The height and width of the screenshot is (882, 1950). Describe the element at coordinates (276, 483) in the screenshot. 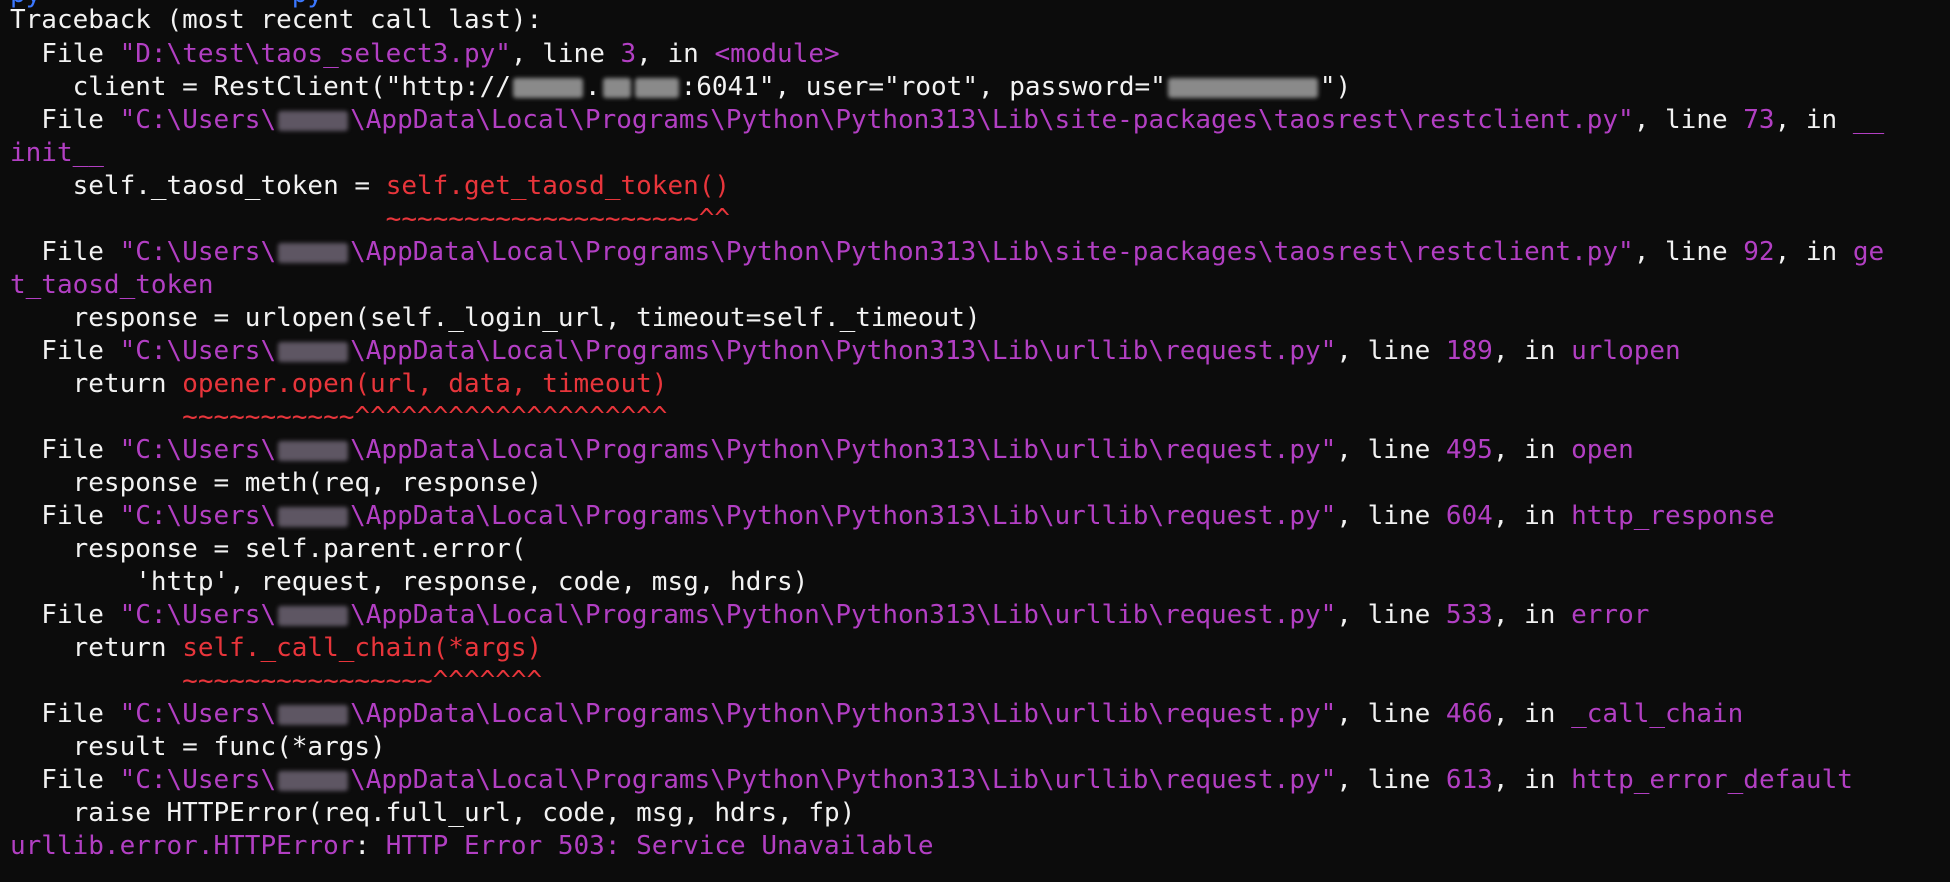

I see `source-code-line: response = meth(req, response)` at that location.